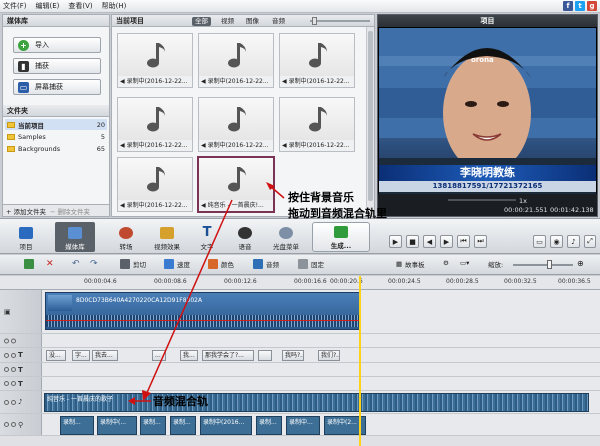  I want to click on annotation-drag-line1: 按住背景音乐, so click(321, 197).